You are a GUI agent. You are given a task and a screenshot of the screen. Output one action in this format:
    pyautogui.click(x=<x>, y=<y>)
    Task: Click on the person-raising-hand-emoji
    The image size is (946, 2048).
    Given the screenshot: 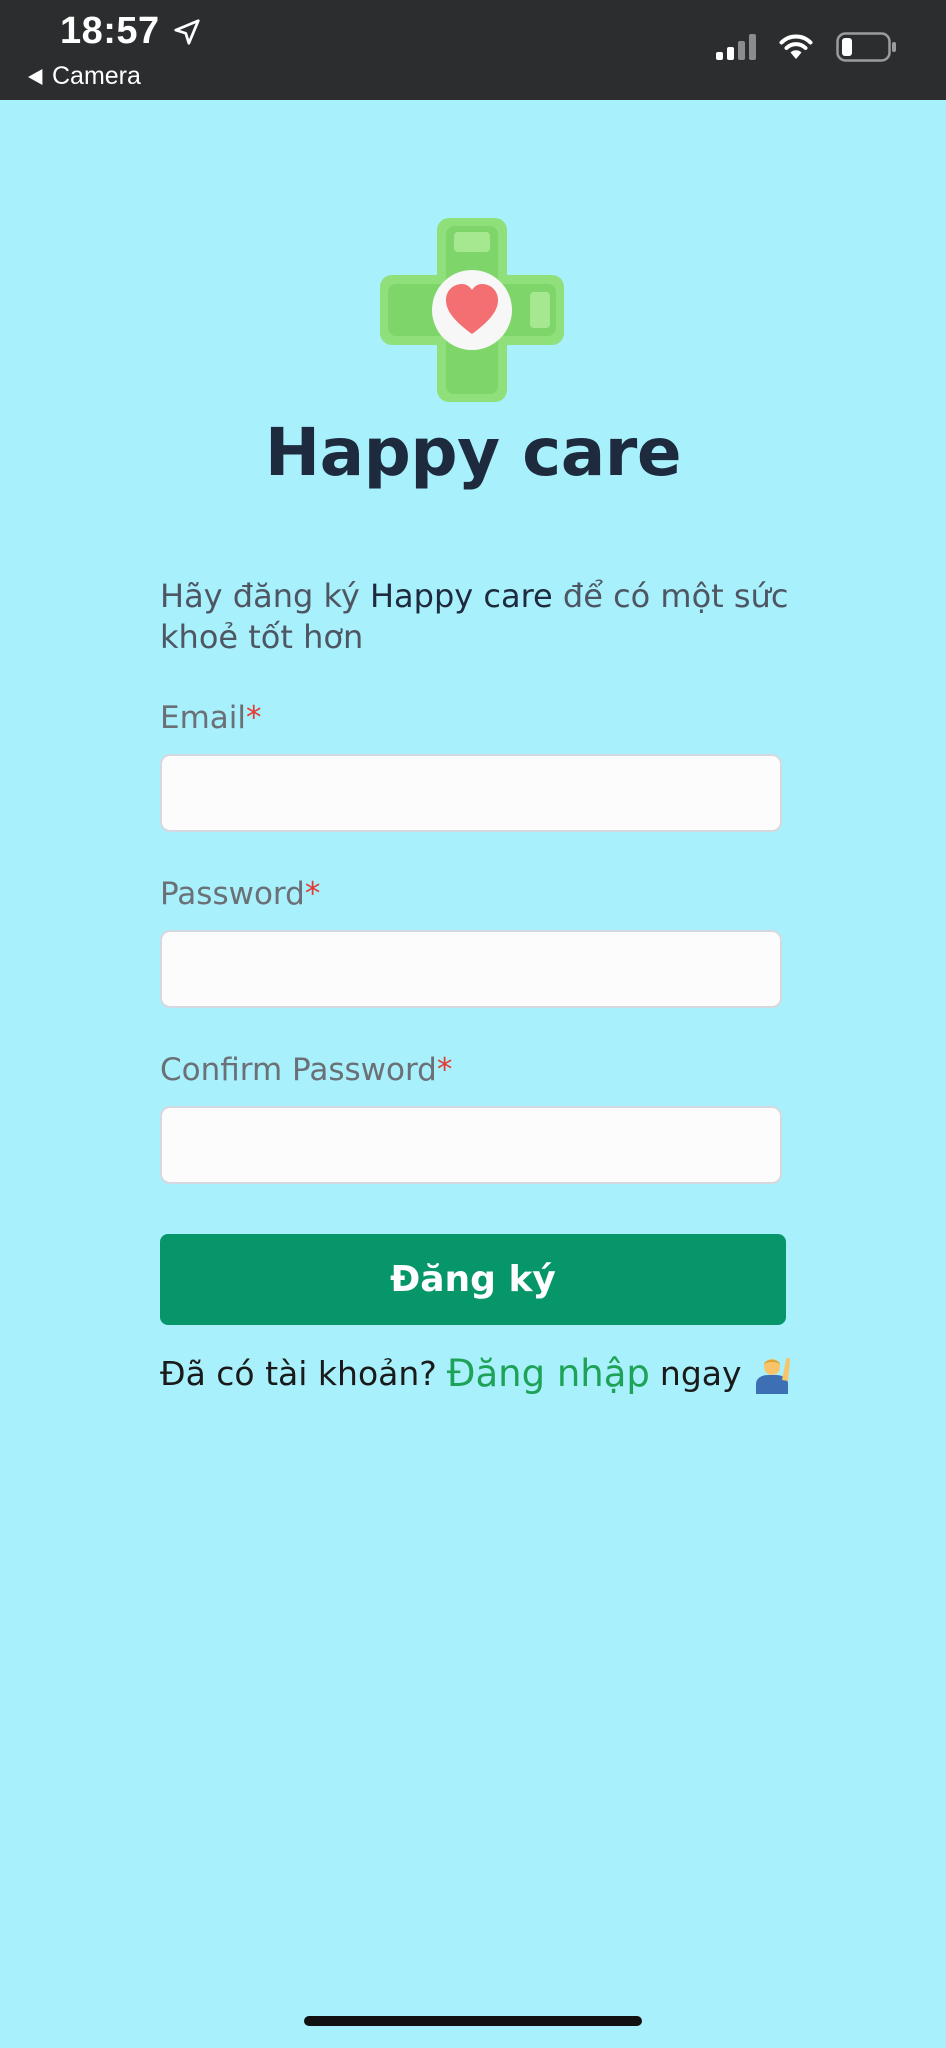 What is the action you would take?
    pyautogui.click(x=772, y=1375)
    